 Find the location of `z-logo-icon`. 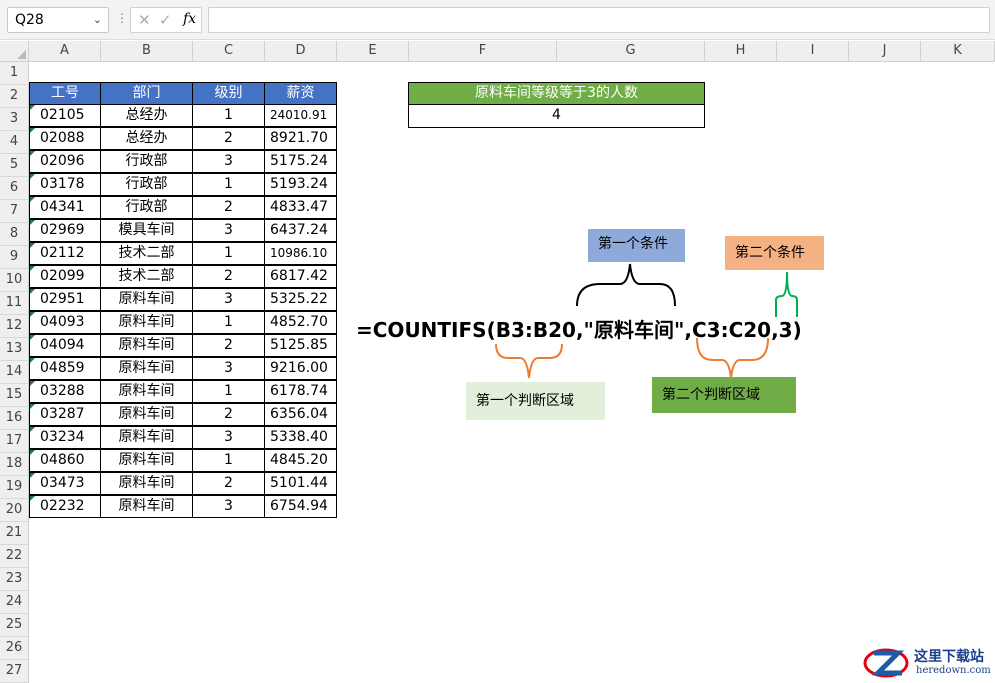

z-logo-icon is located at coordinates (886, 663).